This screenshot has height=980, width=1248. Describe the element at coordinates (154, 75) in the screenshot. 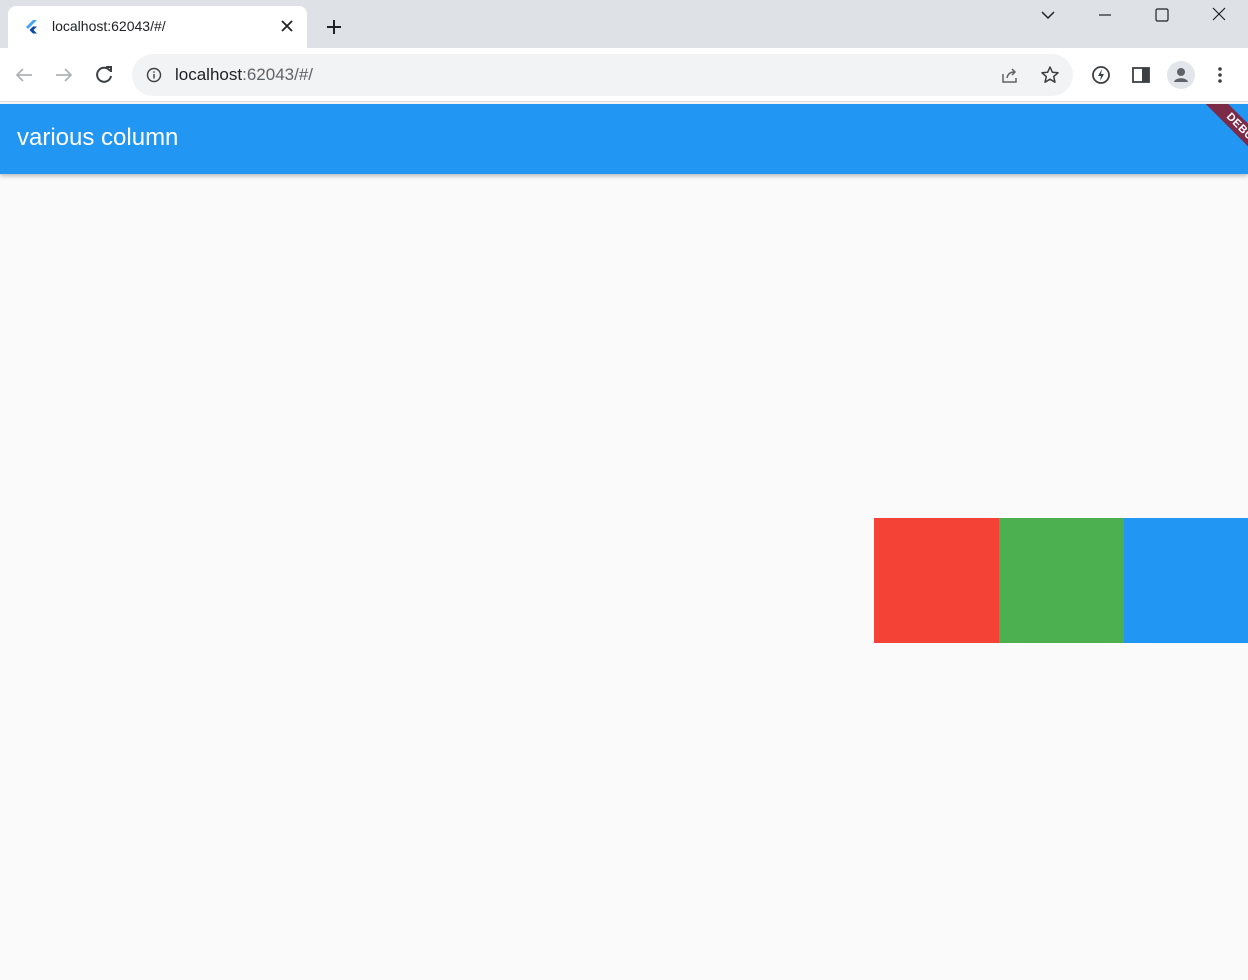

I see `info-icon` at that location.